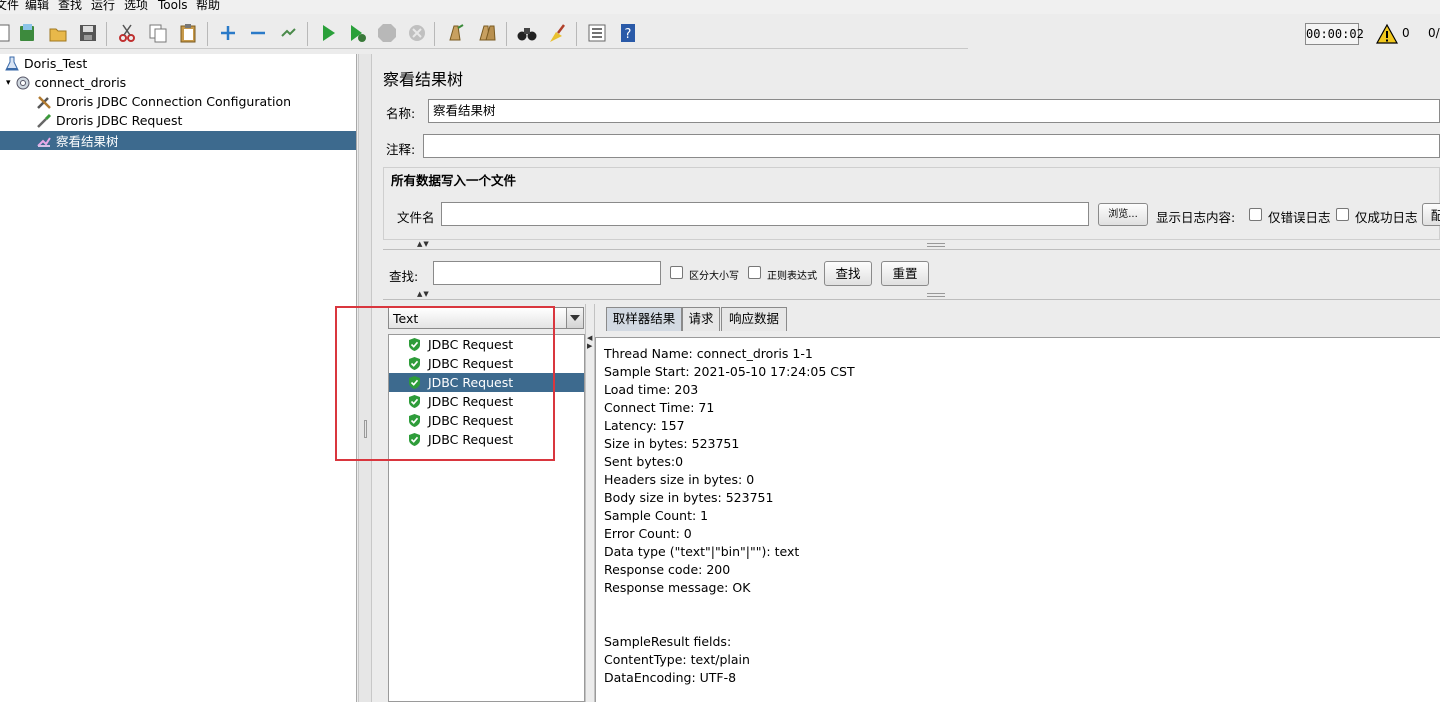 The image size is (1440, 702). I want to click on help-icon: ?, so click(628, 33).